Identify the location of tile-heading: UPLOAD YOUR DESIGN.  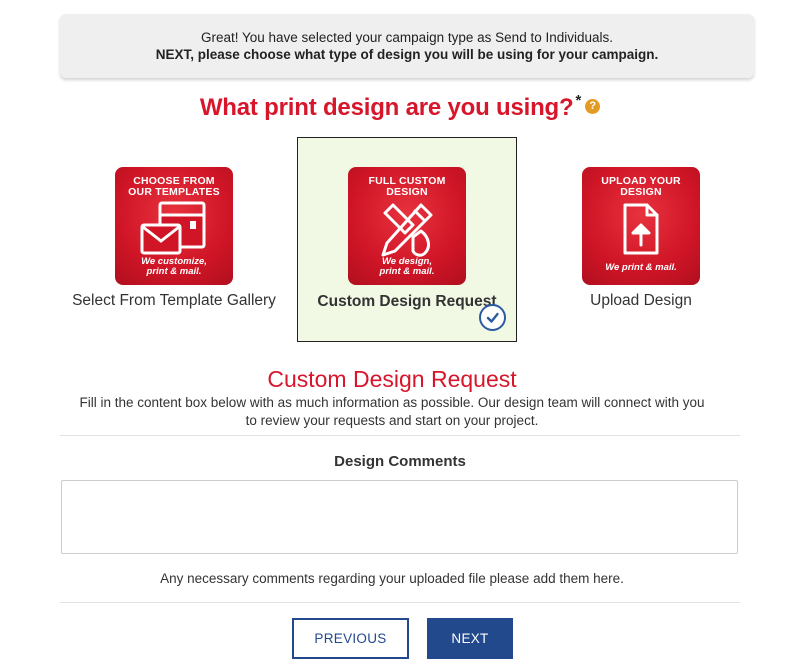
(641, 187).